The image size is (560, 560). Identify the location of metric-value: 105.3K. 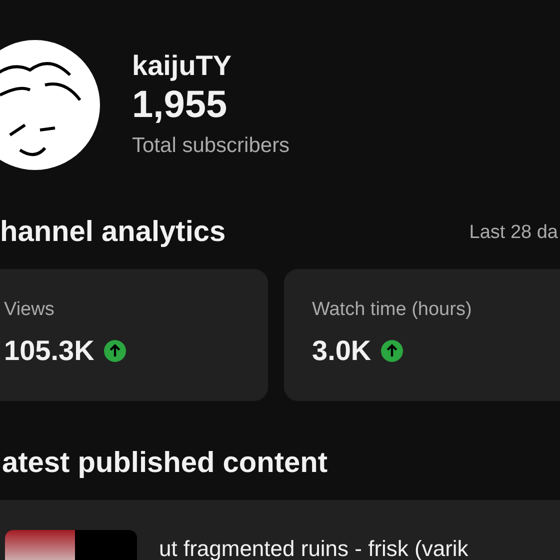
(49, 351).